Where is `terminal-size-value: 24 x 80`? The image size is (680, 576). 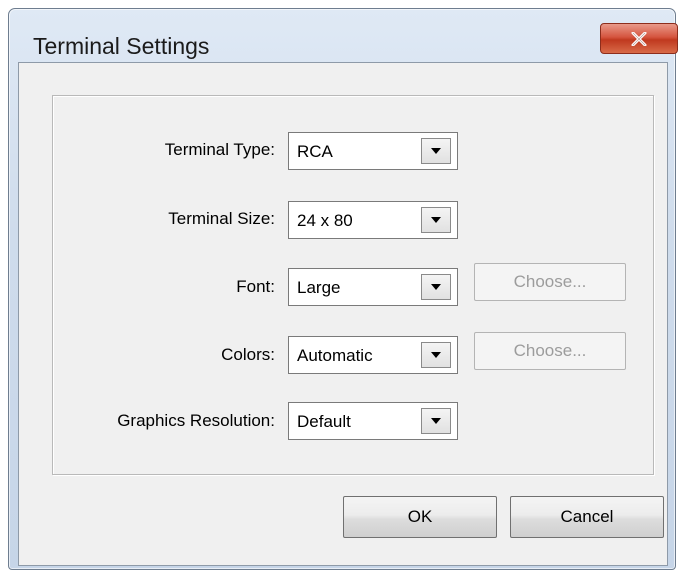
terminal-size-value: 24 x 80 is located at coordinates (325, 220).